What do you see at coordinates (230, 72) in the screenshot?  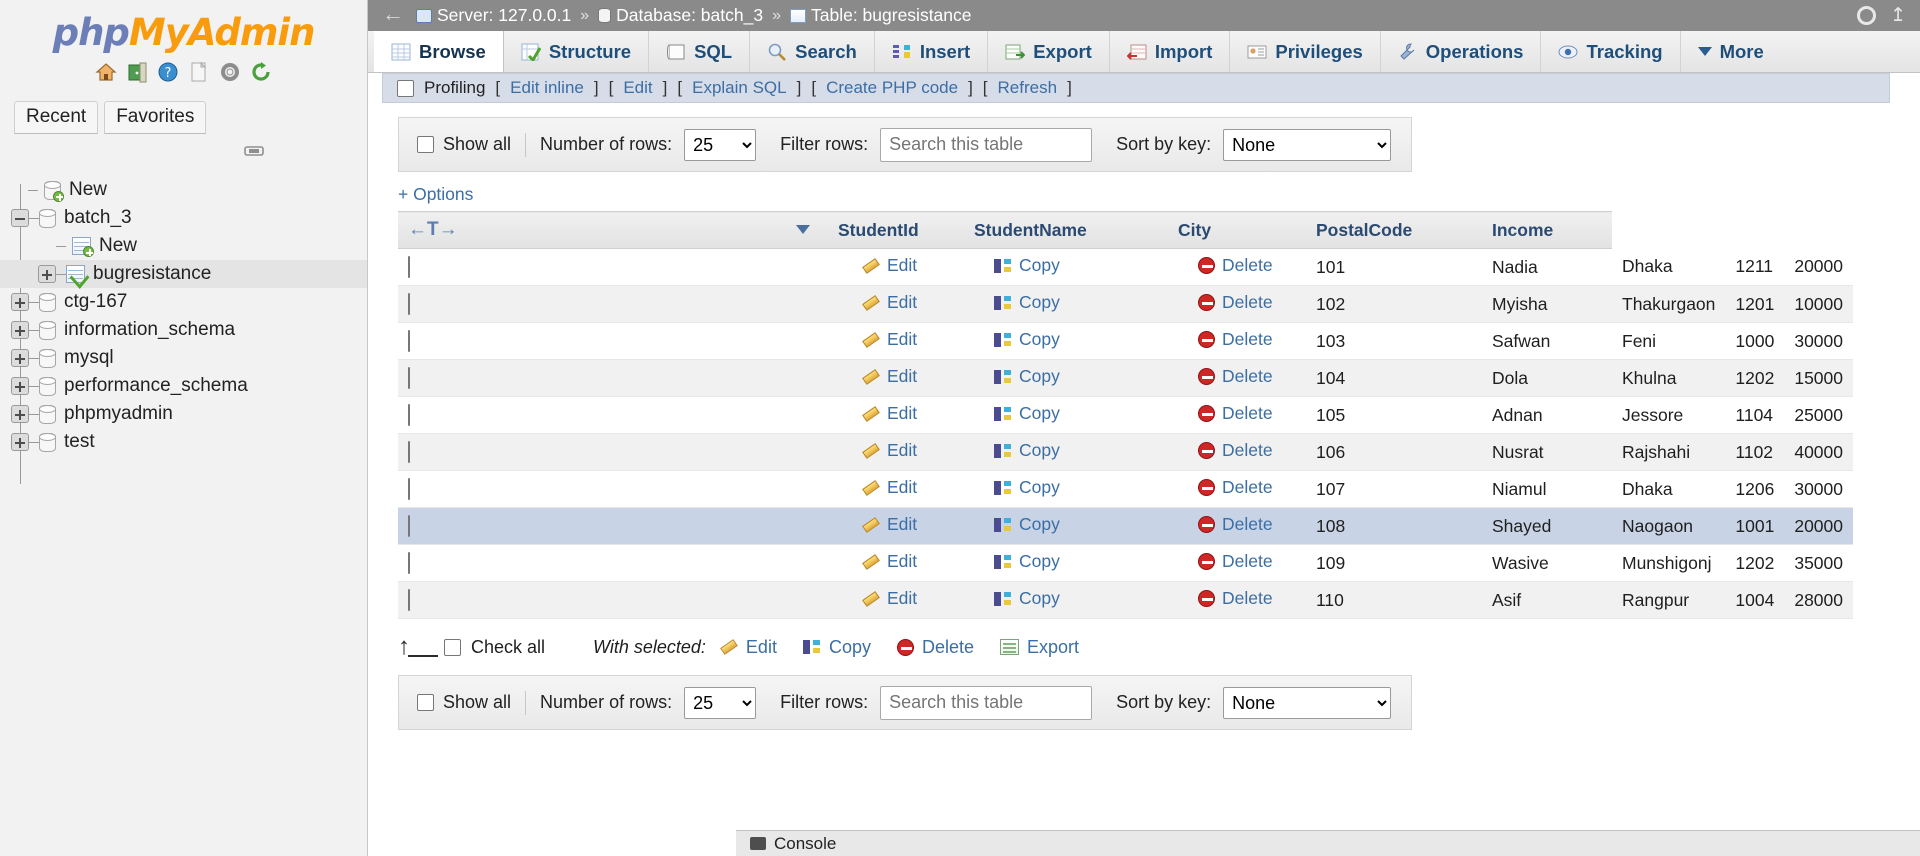 I see `settings-icon` at bounding box center [230, 72].